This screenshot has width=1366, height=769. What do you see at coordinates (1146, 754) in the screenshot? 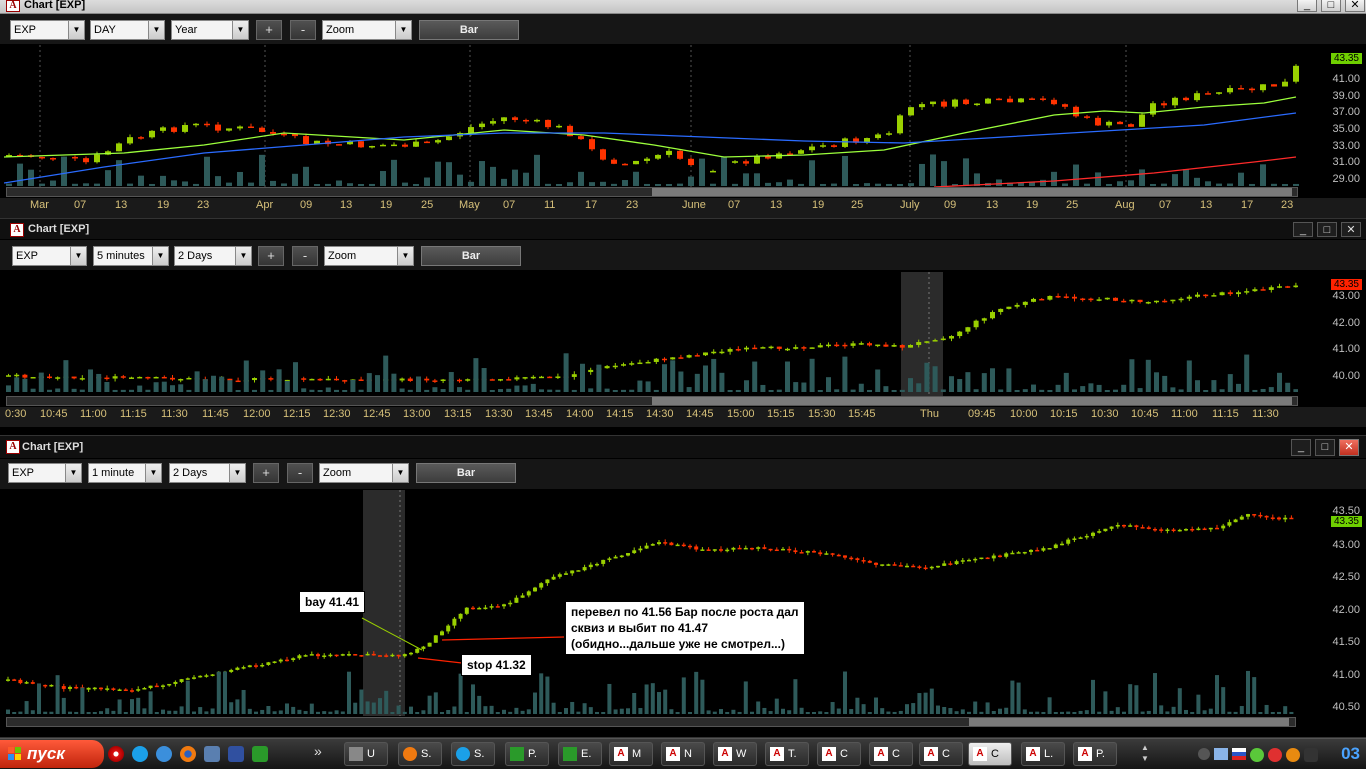
I see `scroll-arrows-icon: ▲ ▼` at bounding box center [1146, 754].